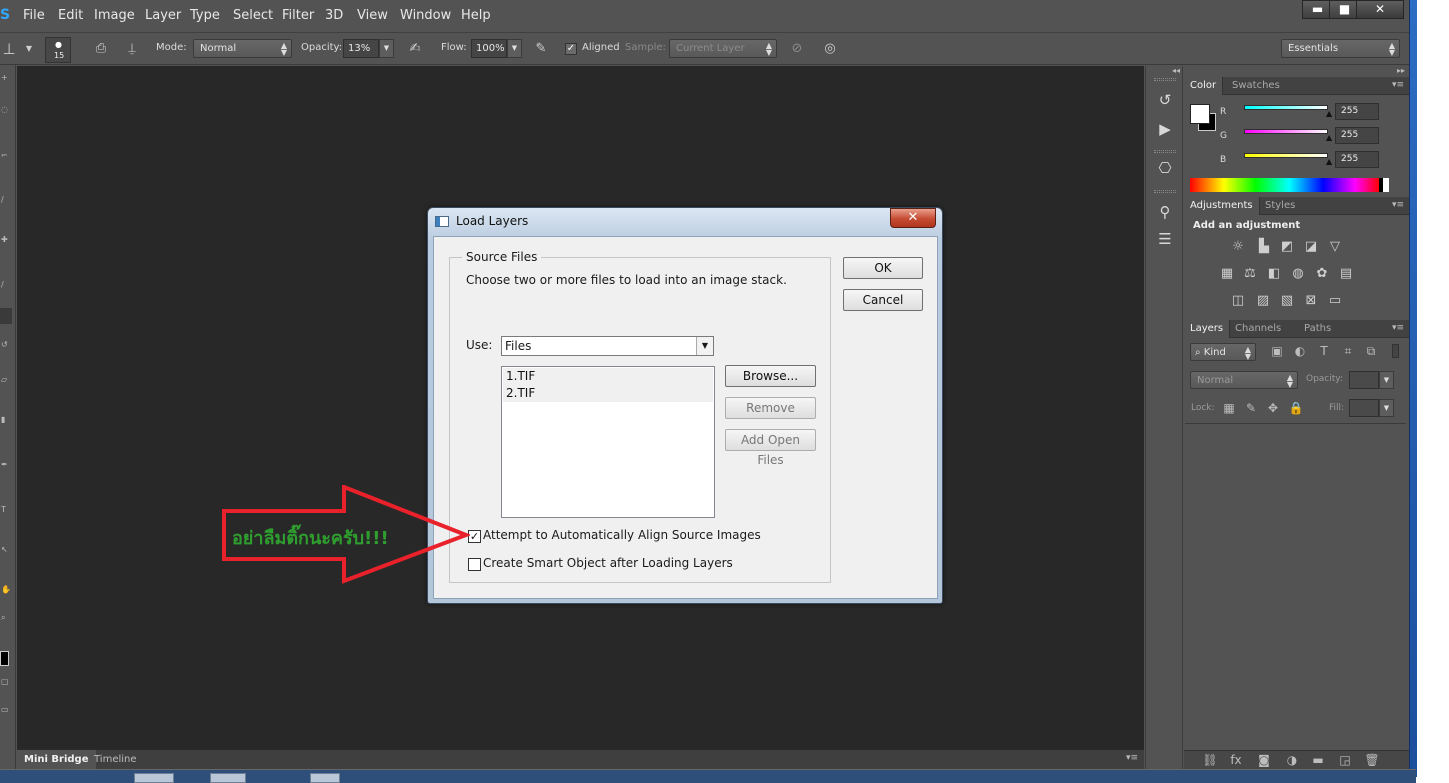  Describe the element at coordinates (1222, 206) in the screenshot. I see `tab-adjustments: Adjustments` at that location.